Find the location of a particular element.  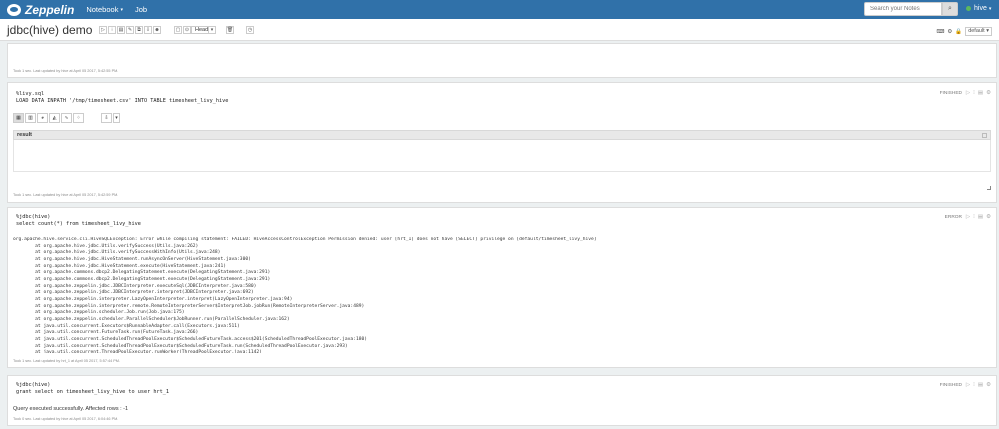

search-icon: ⌕ is located at coordinates (950, 8).